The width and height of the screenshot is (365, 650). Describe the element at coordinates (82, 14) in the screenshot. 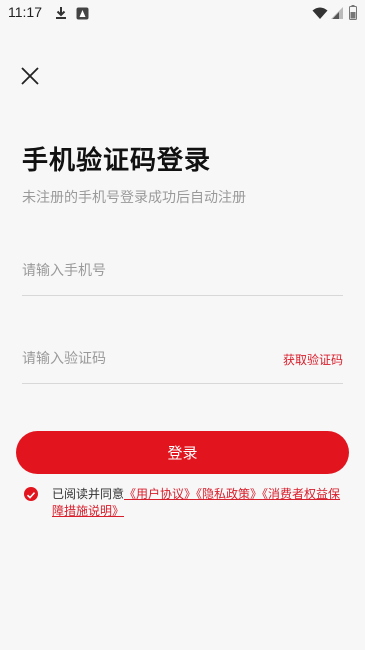

I see `notification-icon` at that location.